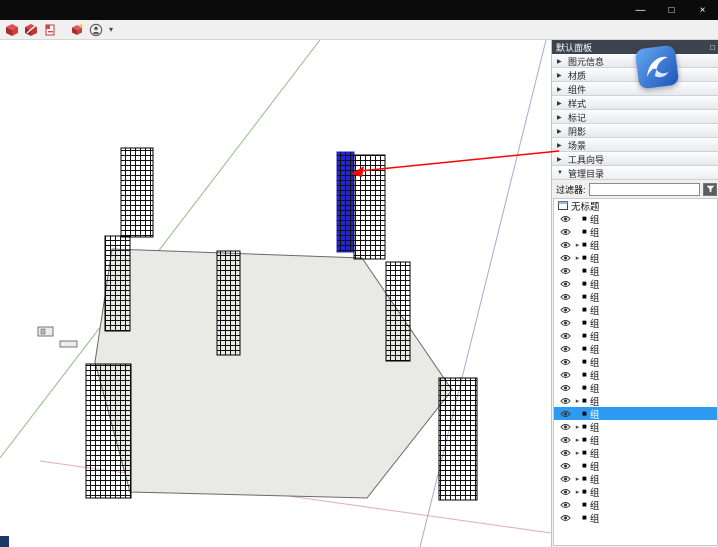  What do you see at coordinates (635, 89) in the screenshot?
I see `panel-section: ▶ 组件` at bounding box center [635, 89].